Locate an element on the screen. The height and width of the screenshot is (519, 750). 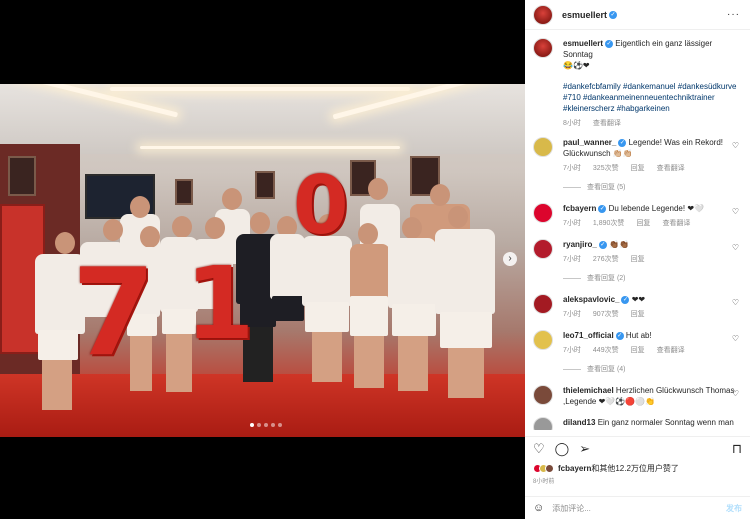
view-replies-link: 查看回复 (4) is located at coordinates (651, 369).